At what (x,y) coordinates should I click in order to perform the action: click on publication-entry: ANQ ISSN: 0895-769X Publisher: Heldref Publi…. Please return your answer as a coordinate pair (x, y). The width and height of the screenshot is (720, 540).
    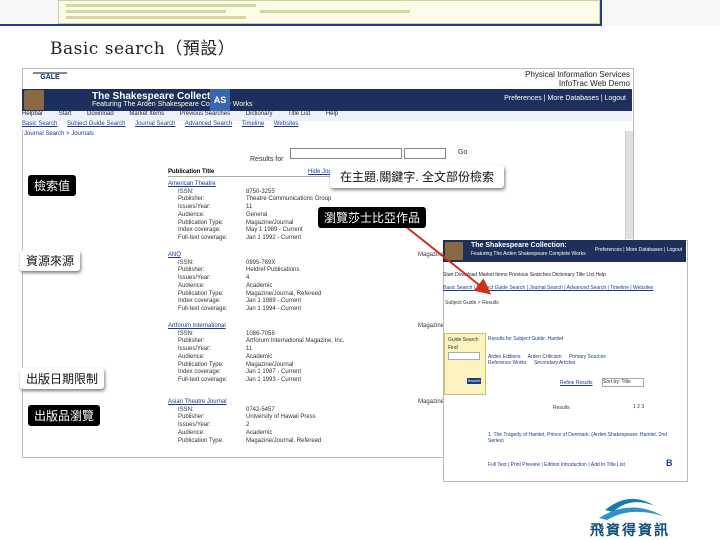
    Looking at the image, I should click on (313, 283).